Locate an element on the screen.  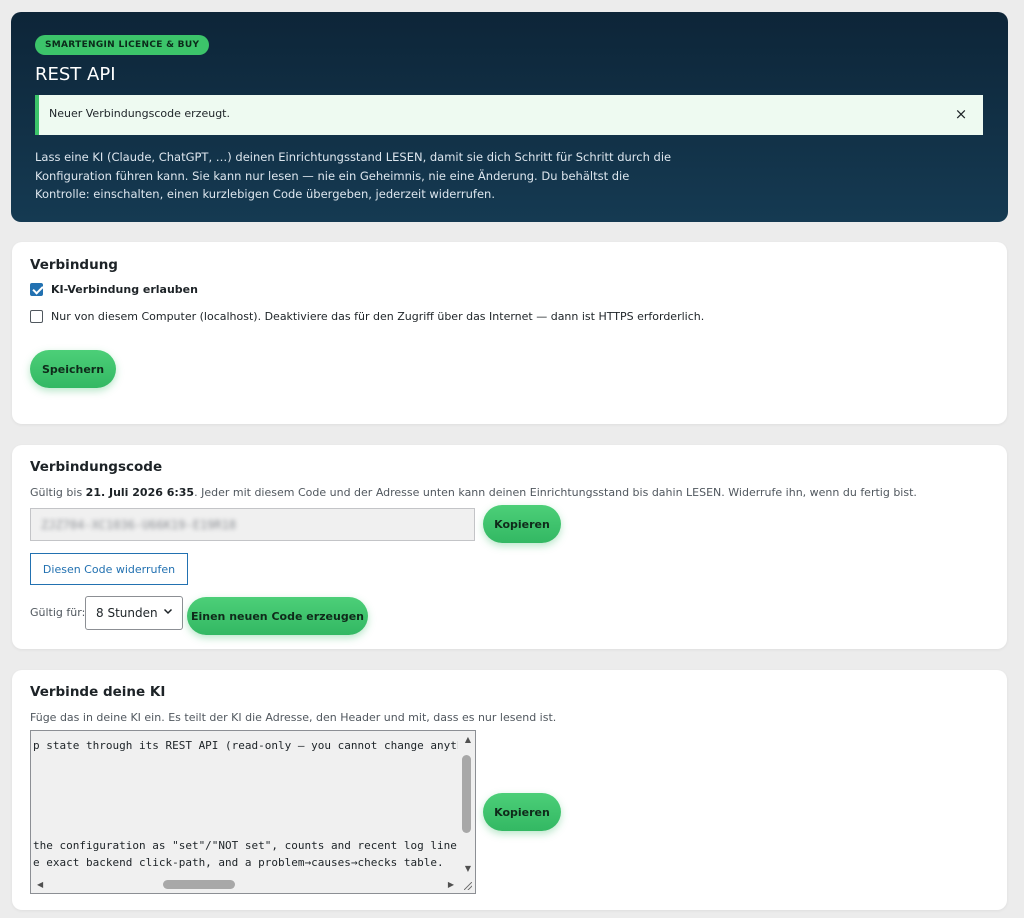
close-icon: × is located at coordinates (961, 114).